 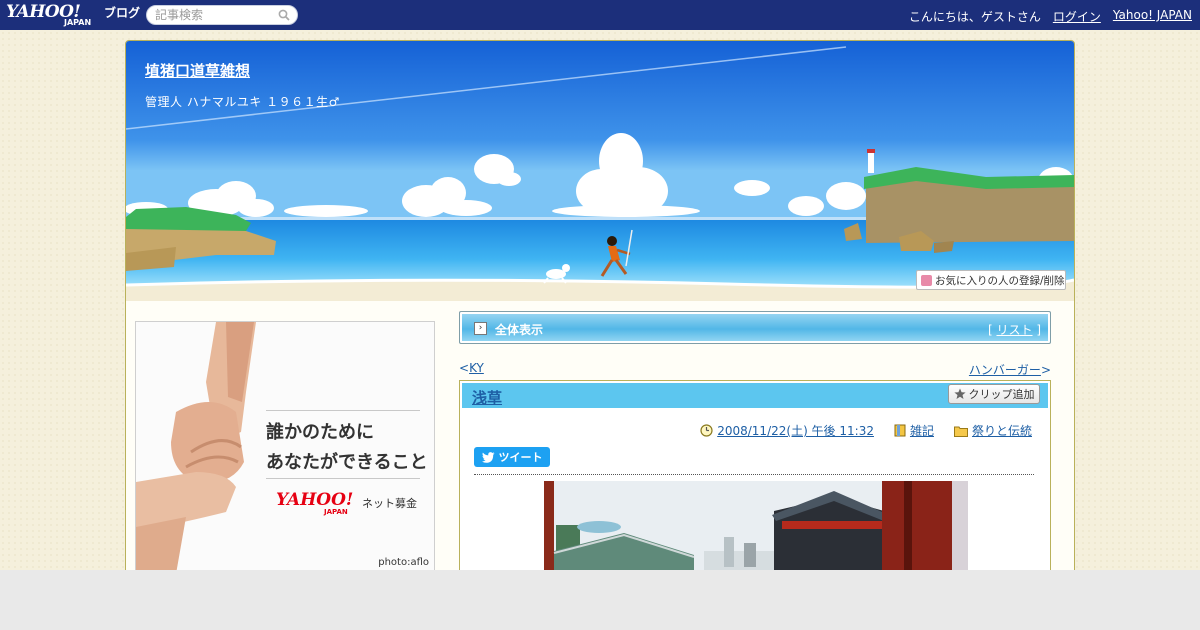 What do you see at coordinates (284, 15) in the screenshot?
I see `search-icon` at bounding box center [284, 15].